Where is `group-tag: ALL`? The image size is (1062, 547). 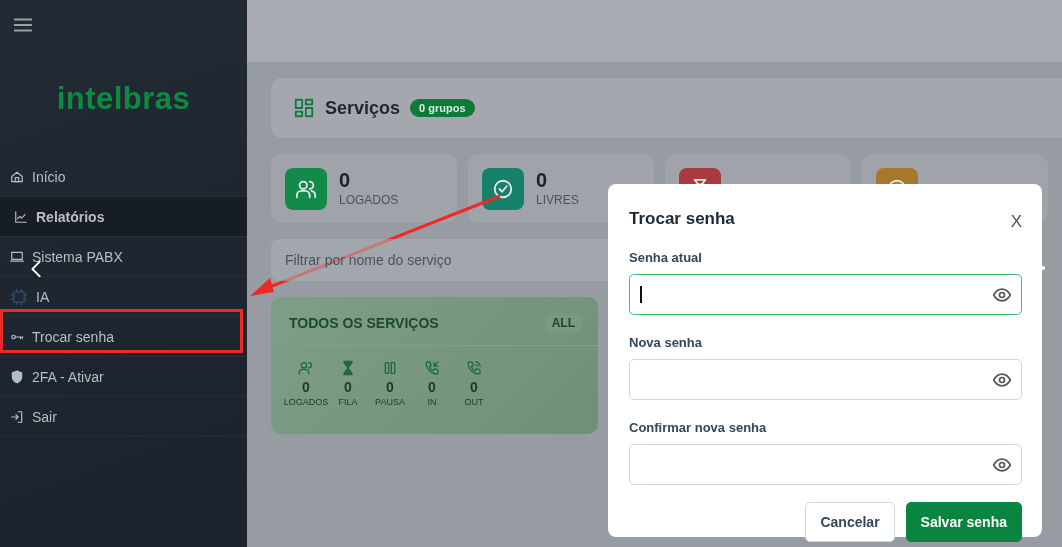
group-tag: ALL is located at coordinates (563, 323).